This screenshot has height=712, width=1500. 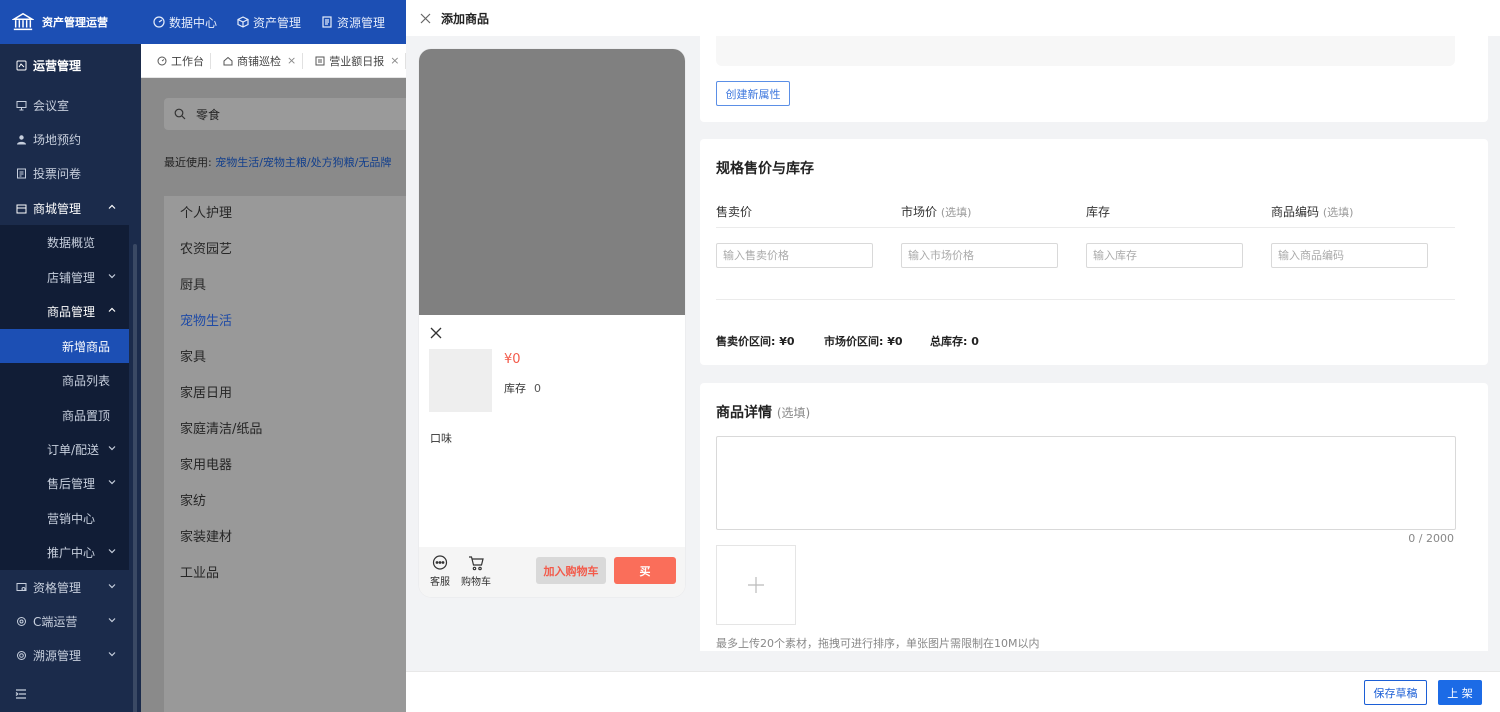 I want to click on sidebar-item-product-top: 商品置顶, so click(x=66, y=415).